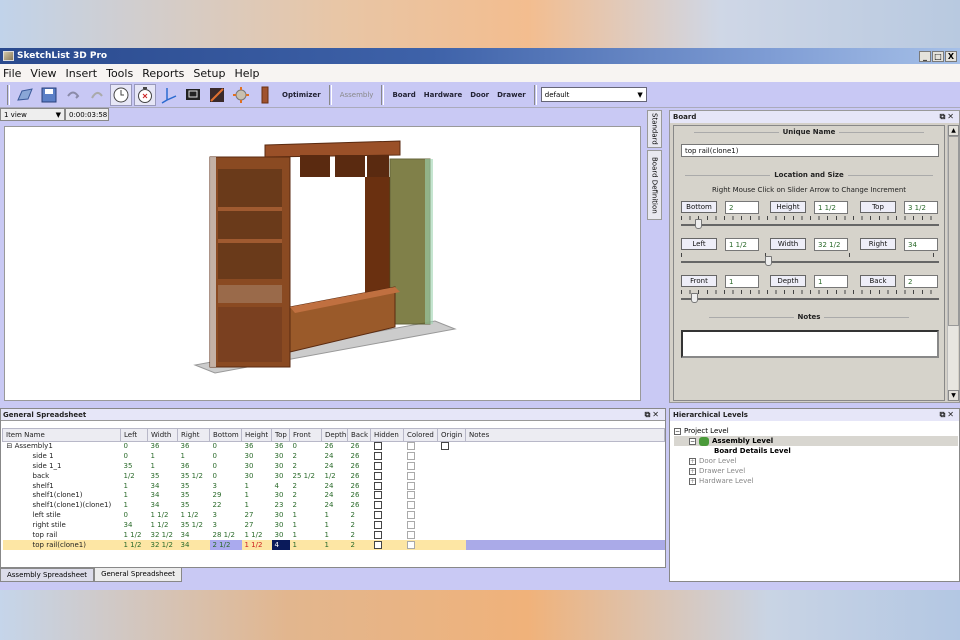  I want to click on slider-thumb, so click(694, 298).